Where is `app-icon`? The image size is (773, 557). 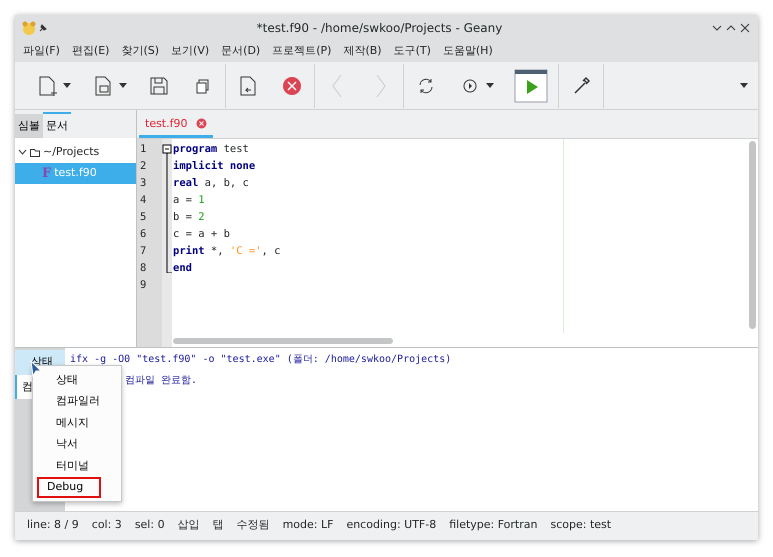 app-icon is located at coordinates (29, 28).